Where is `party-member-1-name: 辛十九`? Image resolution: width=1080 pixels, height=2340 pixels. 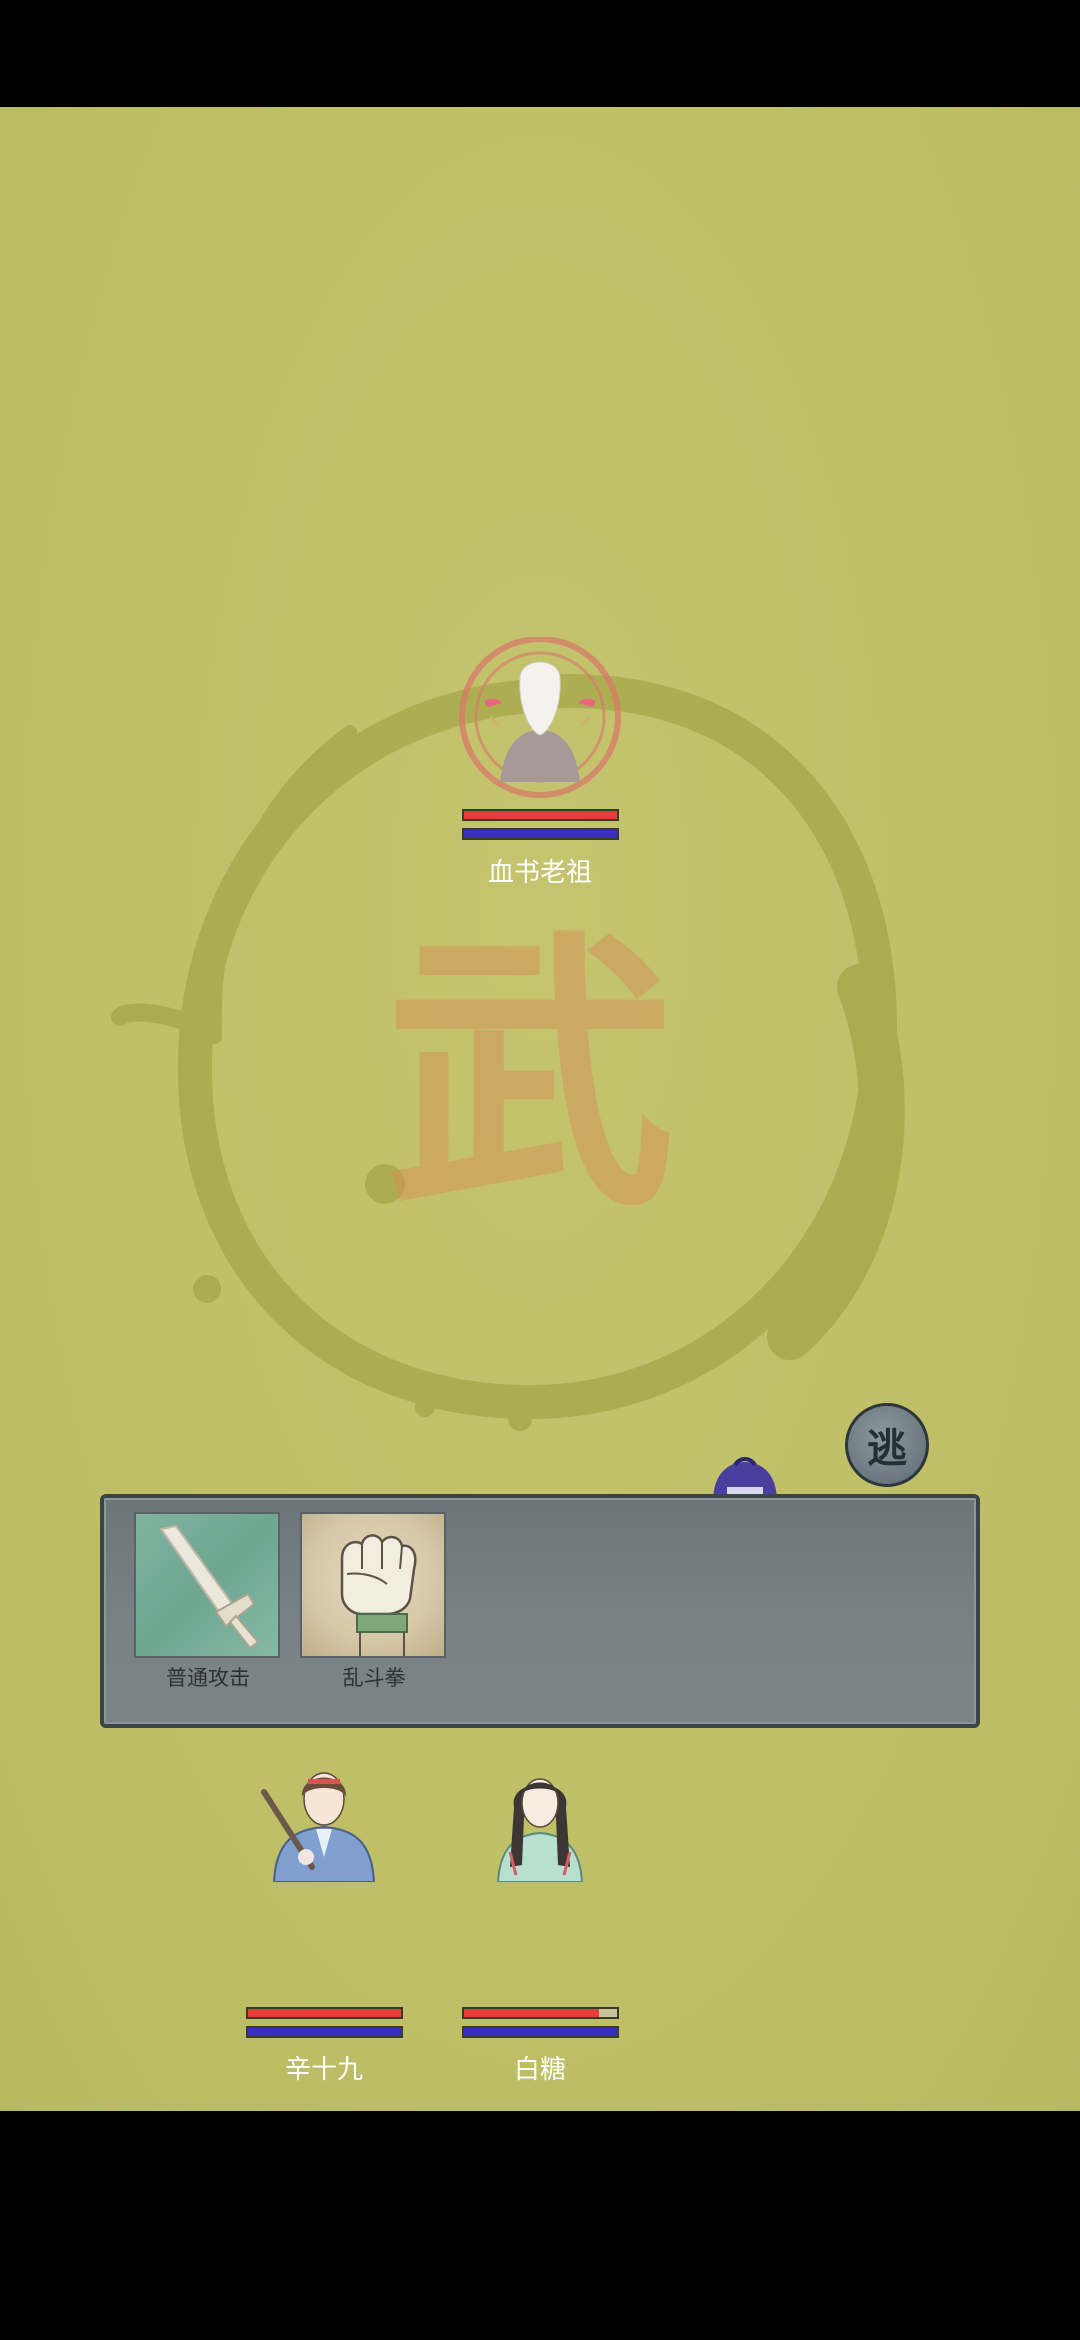 party-member-1-name: 辛十九 is located at coordinates (323, 2070).